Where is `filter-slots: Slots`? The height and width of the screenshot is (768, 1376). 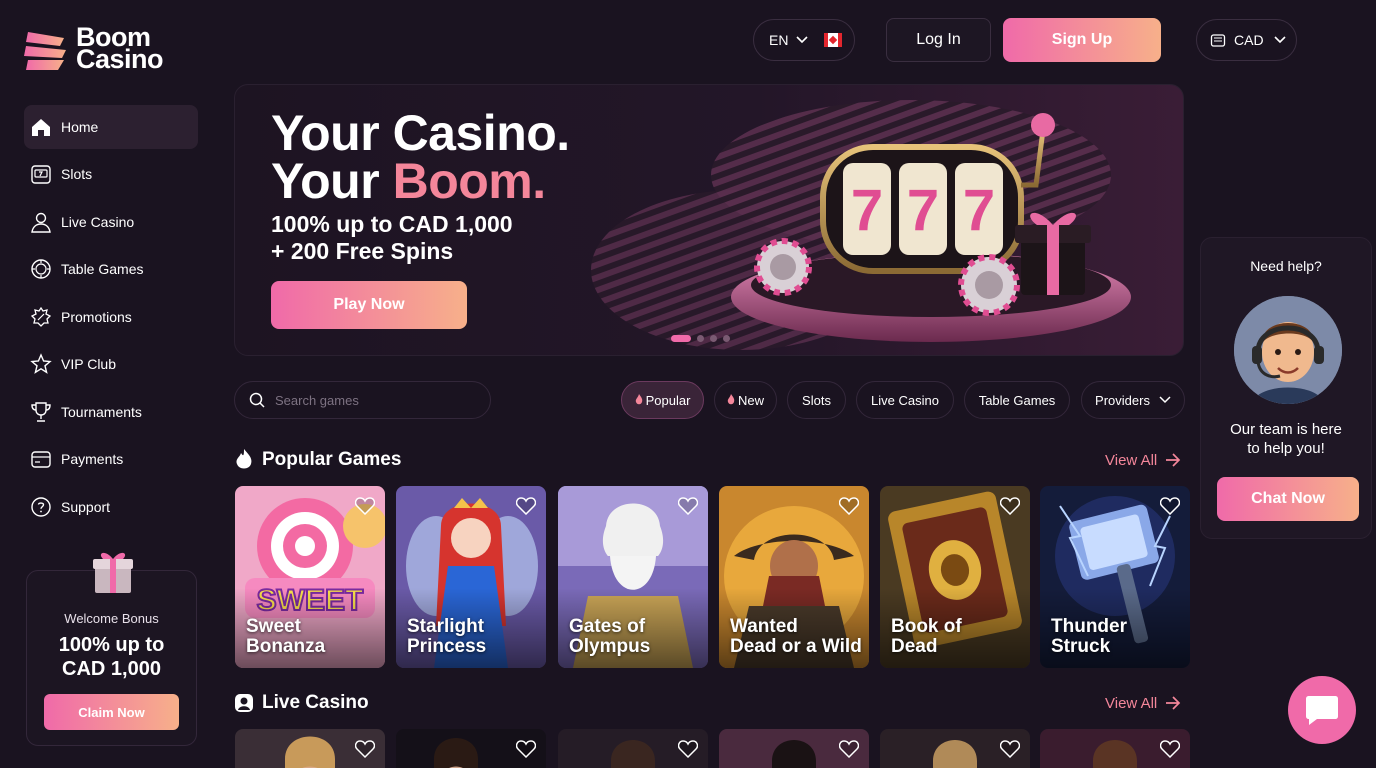
filter-slots: Slots is located at coordinates (816, 400).